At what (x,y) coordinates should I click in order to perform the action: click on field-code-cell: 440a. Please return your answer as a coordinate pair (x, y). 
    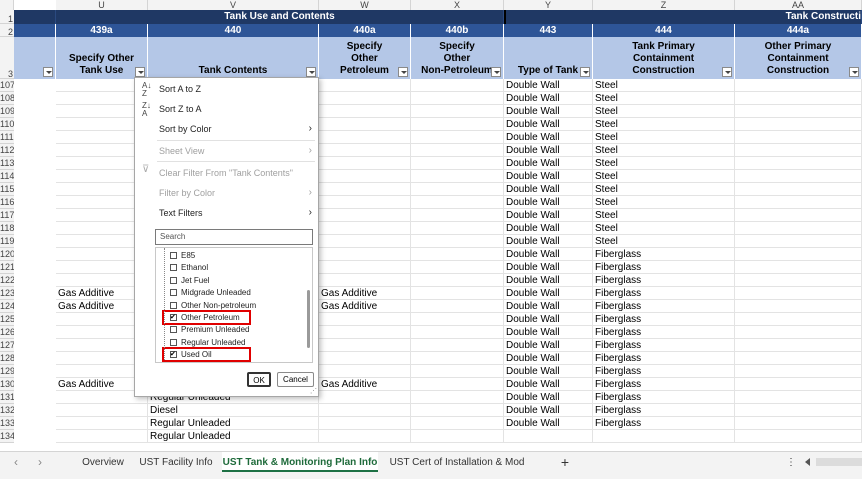
    Looking at the image, I should click on (365, 30).